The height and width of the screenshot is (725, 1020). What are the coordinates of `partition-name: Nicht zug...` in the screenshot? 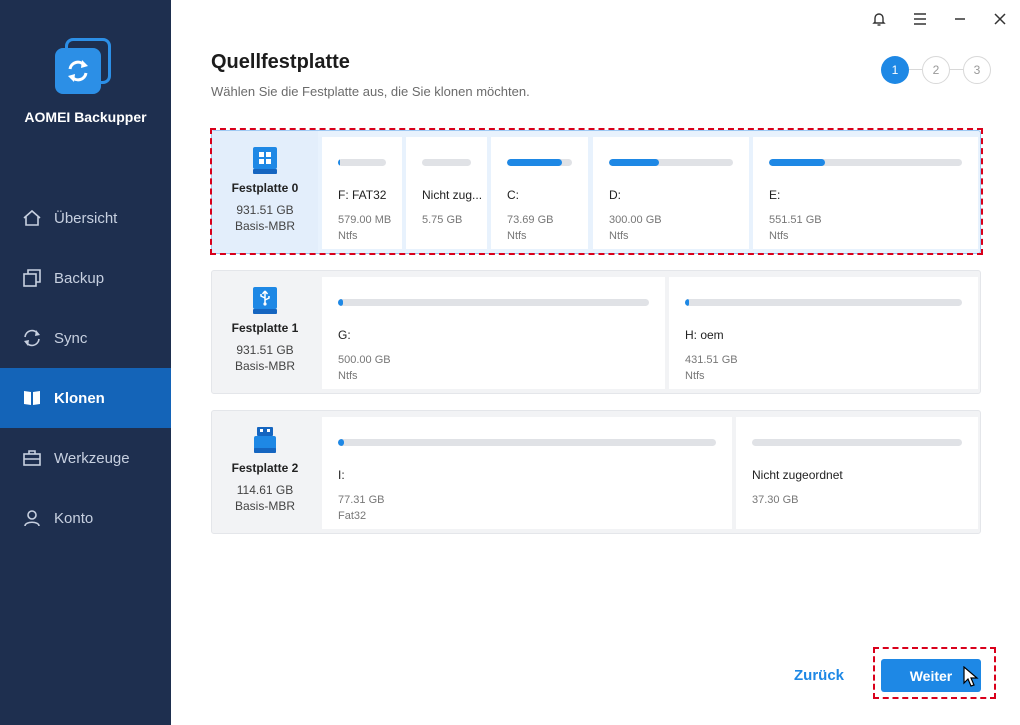 It's located at (452, 195).